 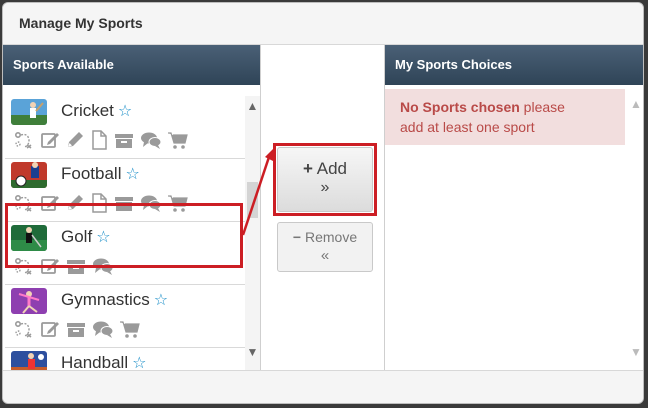 What do you see at coordinates (115, 299) in the screenshot?
I see `sport-name: Gymnastics ☆` at bounding box center [115, 299].